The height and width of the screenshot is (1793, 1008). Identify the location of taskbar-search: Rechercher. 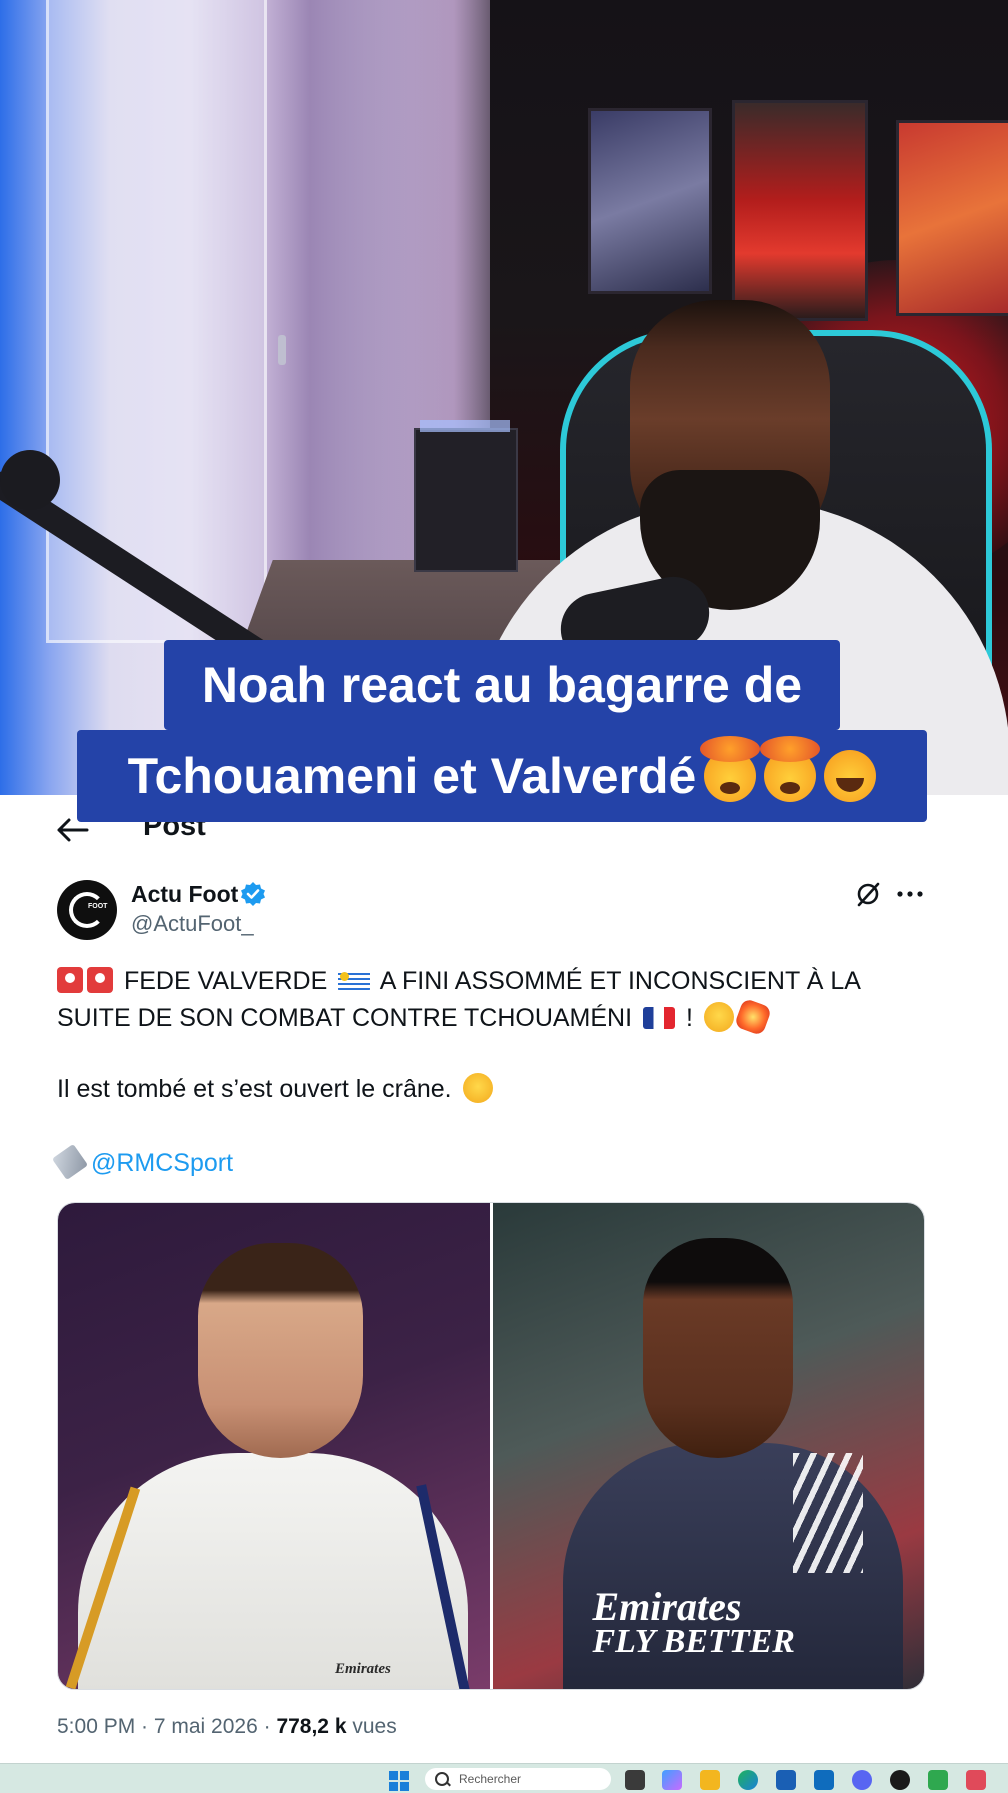
(518, 1779).